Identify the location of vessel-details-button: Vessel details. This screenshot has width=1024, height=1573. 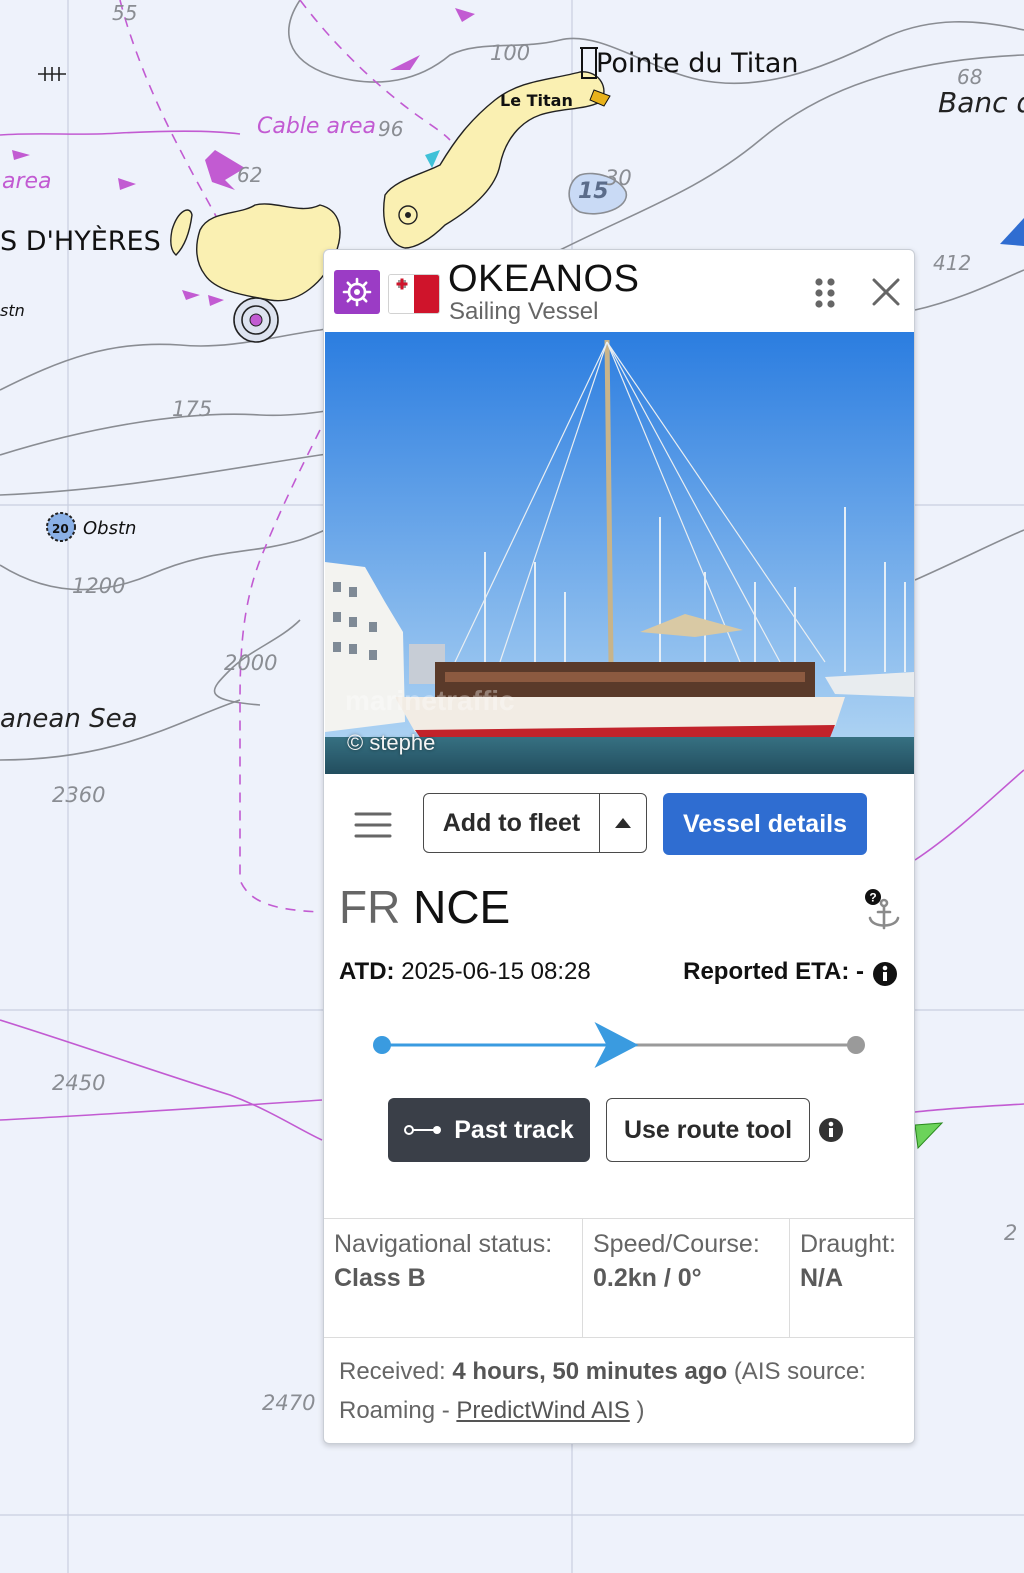
(765, 824).